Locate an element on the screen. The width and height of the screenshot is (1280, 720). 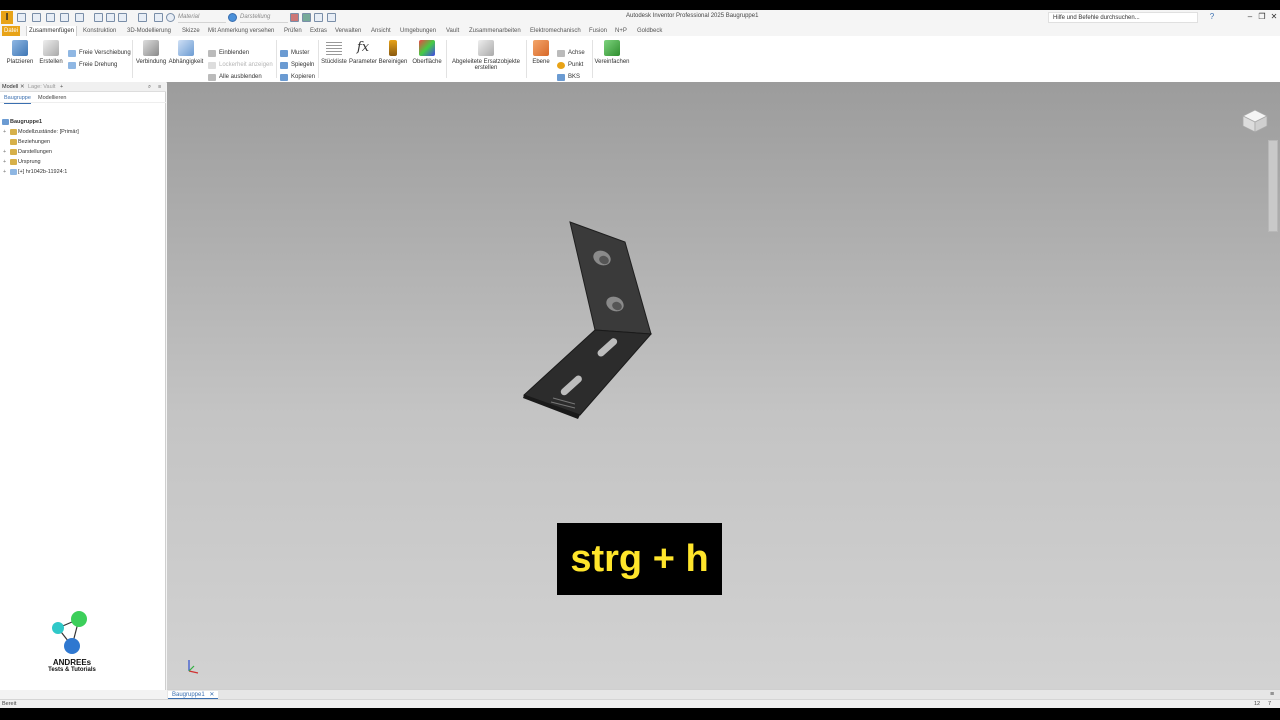
tree-root-label: Baugruppe1 is located at coordinates (26, 122).